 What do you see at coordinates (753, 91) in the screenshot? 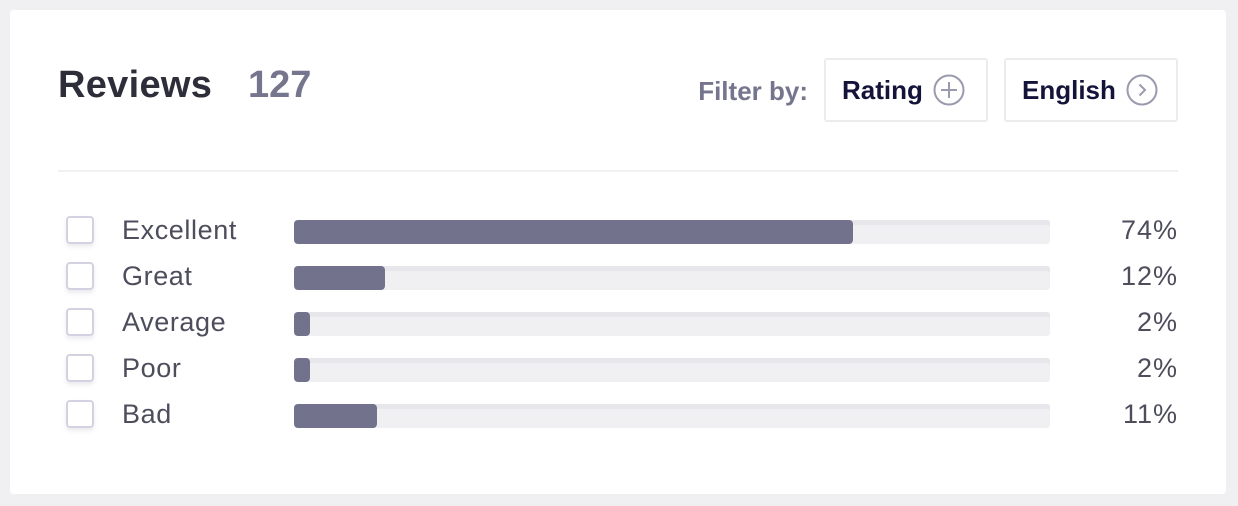
I see `filter-label: Filter by:` at bounding box center [753, 91].